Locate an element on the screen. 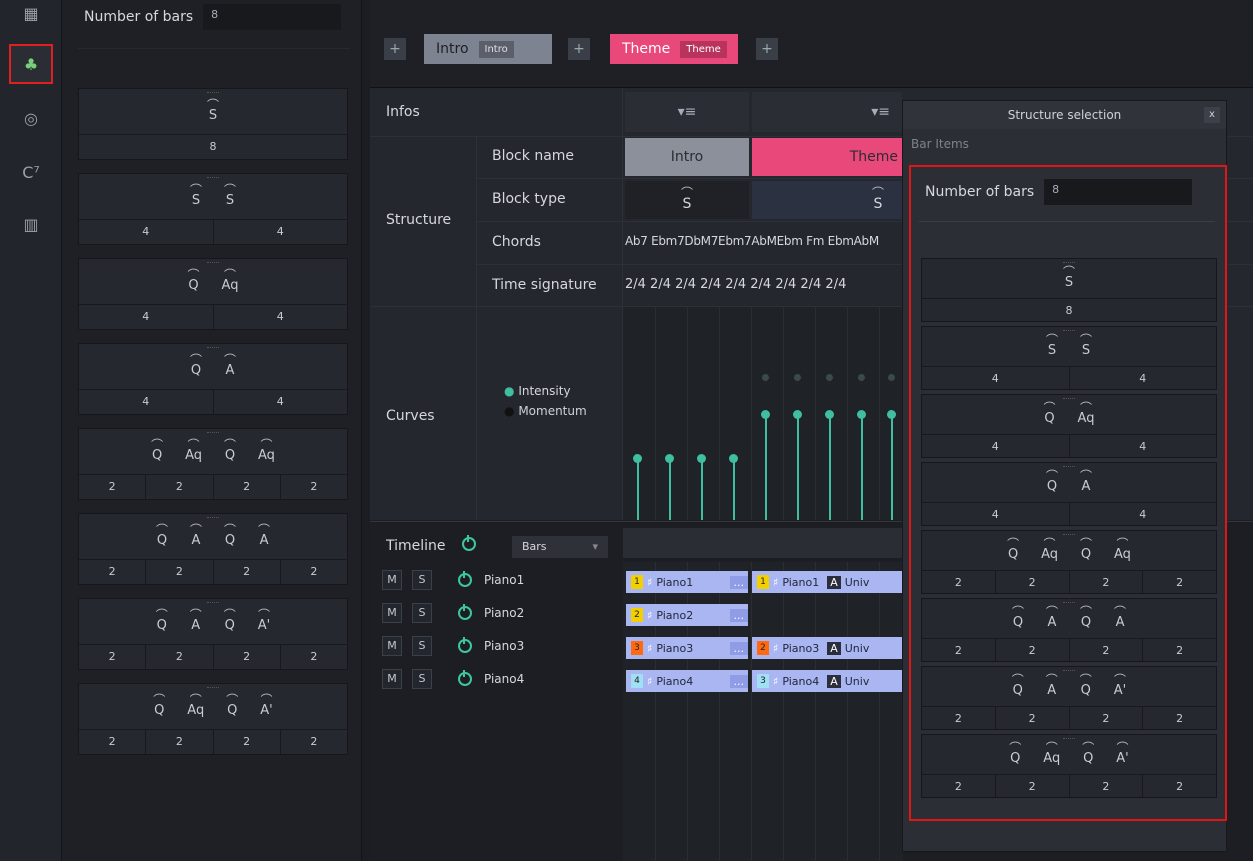 Image resolution: width=1253 pixels, height=861 pixels. structure-card: QAQA'2222 is located at coordinates (213, 634).